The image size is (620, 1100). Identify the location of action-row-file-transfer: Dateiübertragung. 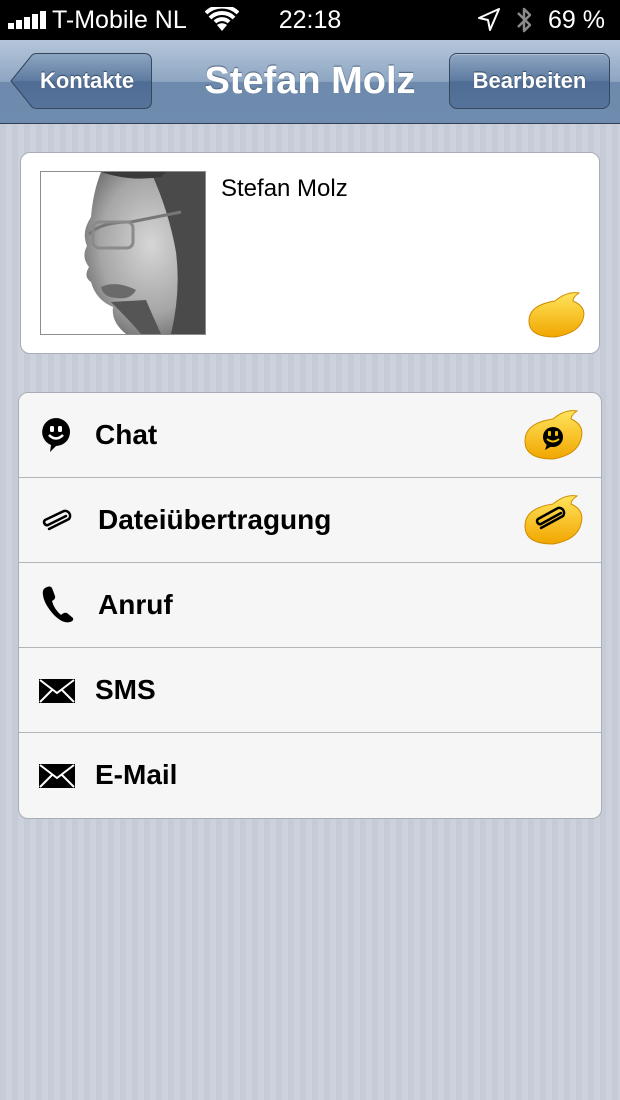
(310, 520).